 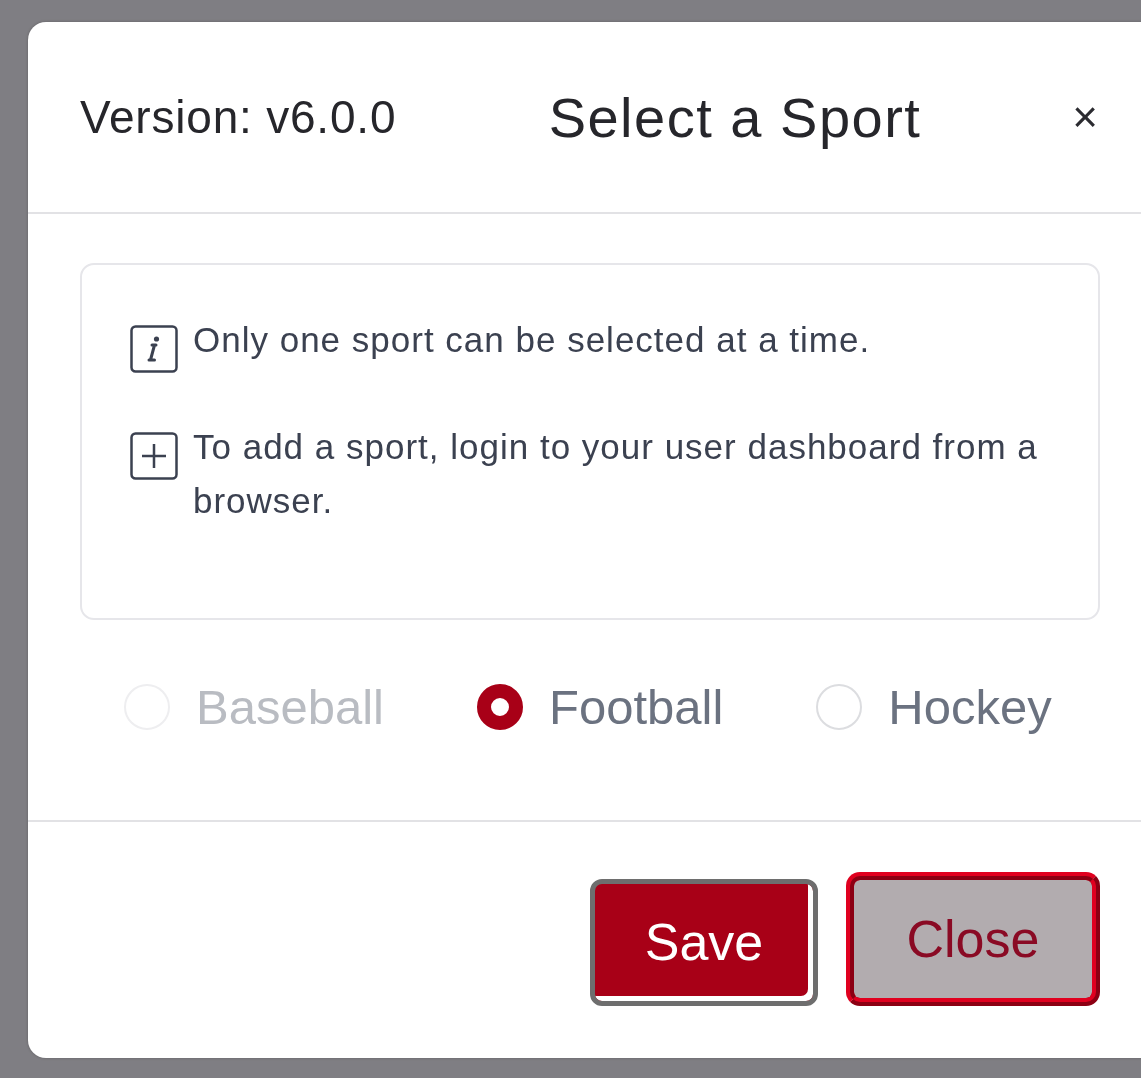 What do you see at coordinates (532, 340) in the screenshot?
I see `notice-text: Only one sport can be selected at a time.` at bounding box center [532, 340].